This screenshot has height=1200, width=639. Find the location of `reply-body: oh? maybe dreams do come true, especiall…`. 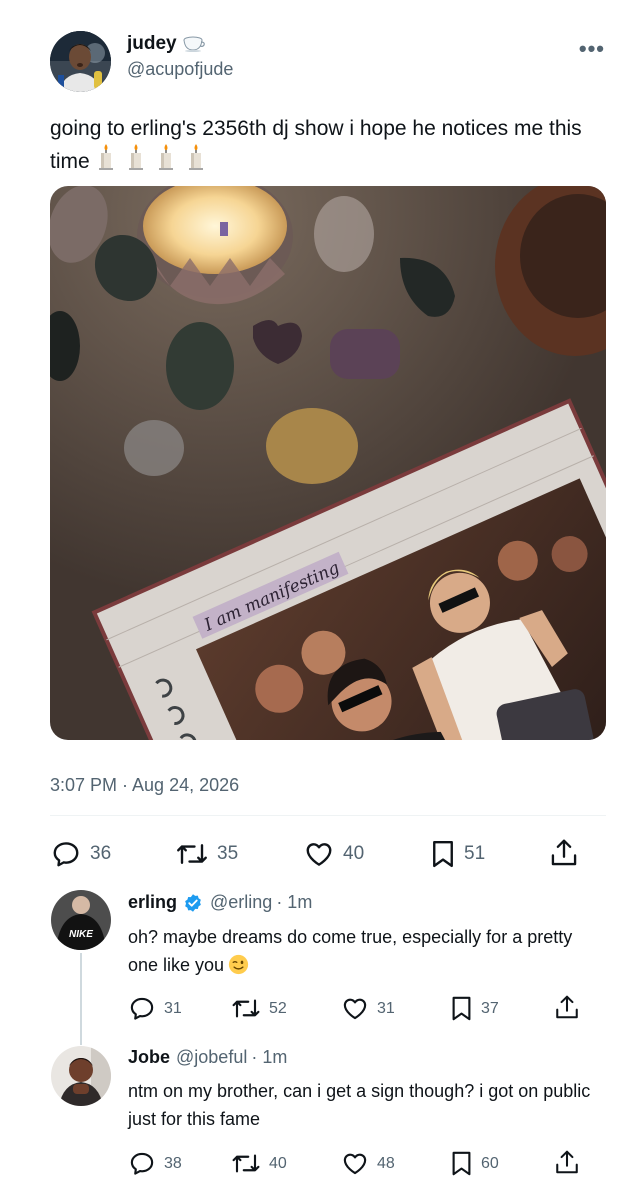

reply-body: oh? maybe dreams do come true, especiall… is located at coordinates (350, 951).